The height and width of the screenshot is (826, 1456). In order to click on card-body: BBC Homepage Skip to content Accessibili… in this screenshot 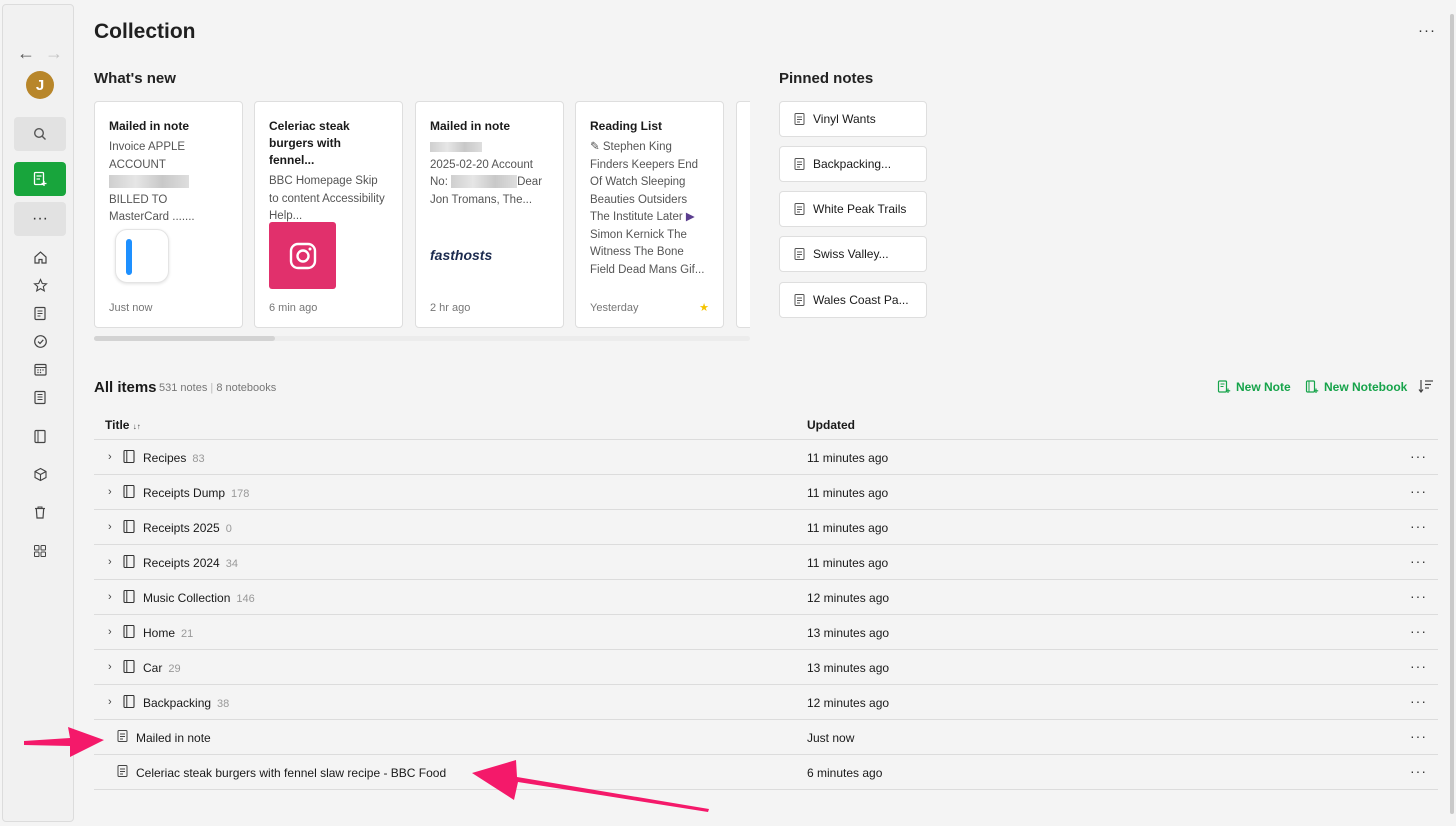, I will do `click(327, 198)`.